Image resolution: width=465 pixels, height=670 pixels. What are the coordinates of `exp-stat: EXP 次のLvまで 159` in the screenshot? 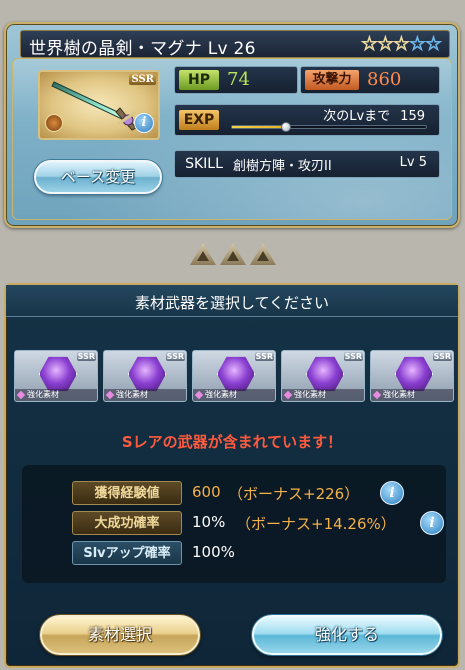 It's located at (307, 120).